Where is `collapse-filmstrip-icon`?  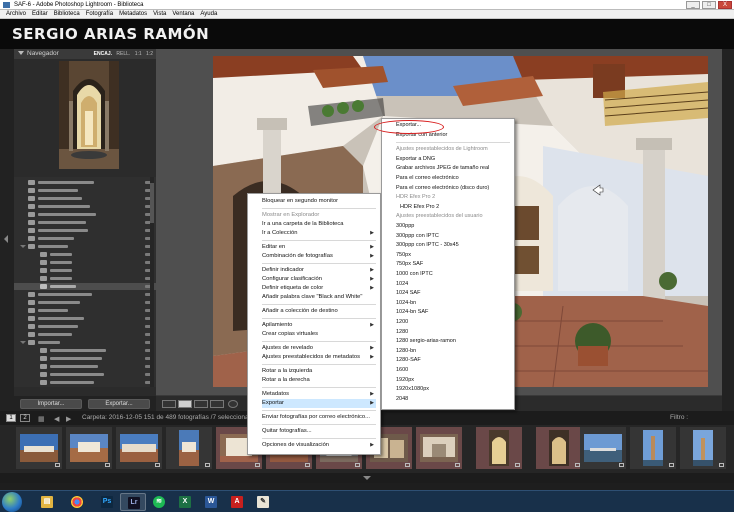
collapse-filmstrip-icon is located at coordinates (367, 478).